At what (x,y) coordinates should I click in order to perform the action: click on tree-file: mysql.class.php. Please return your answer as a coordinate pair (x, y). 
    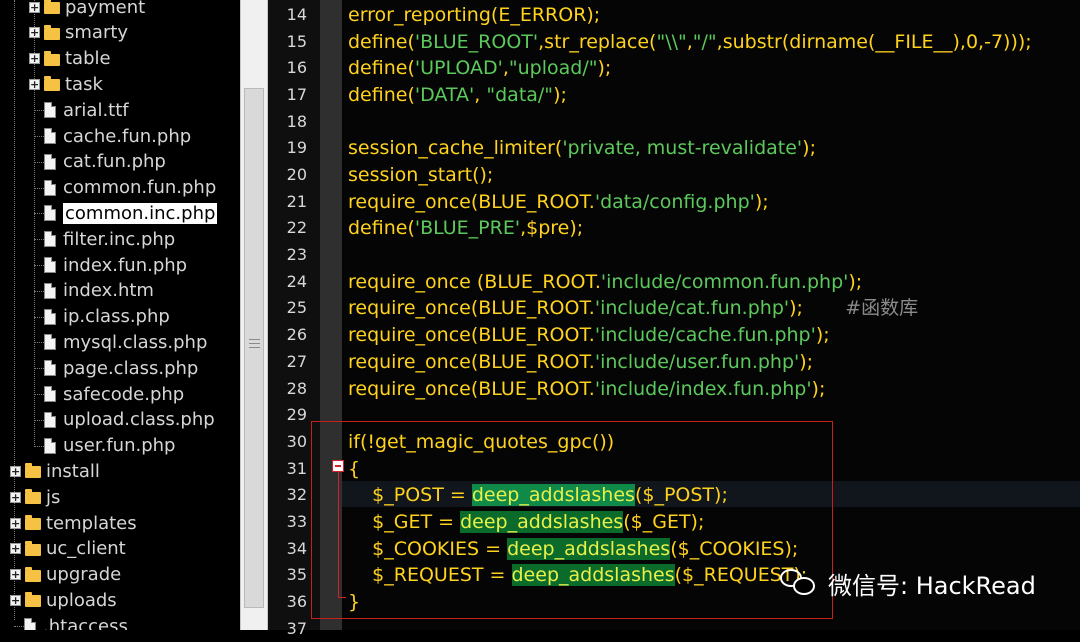
    Looking at the image, I should click on (125, 342).